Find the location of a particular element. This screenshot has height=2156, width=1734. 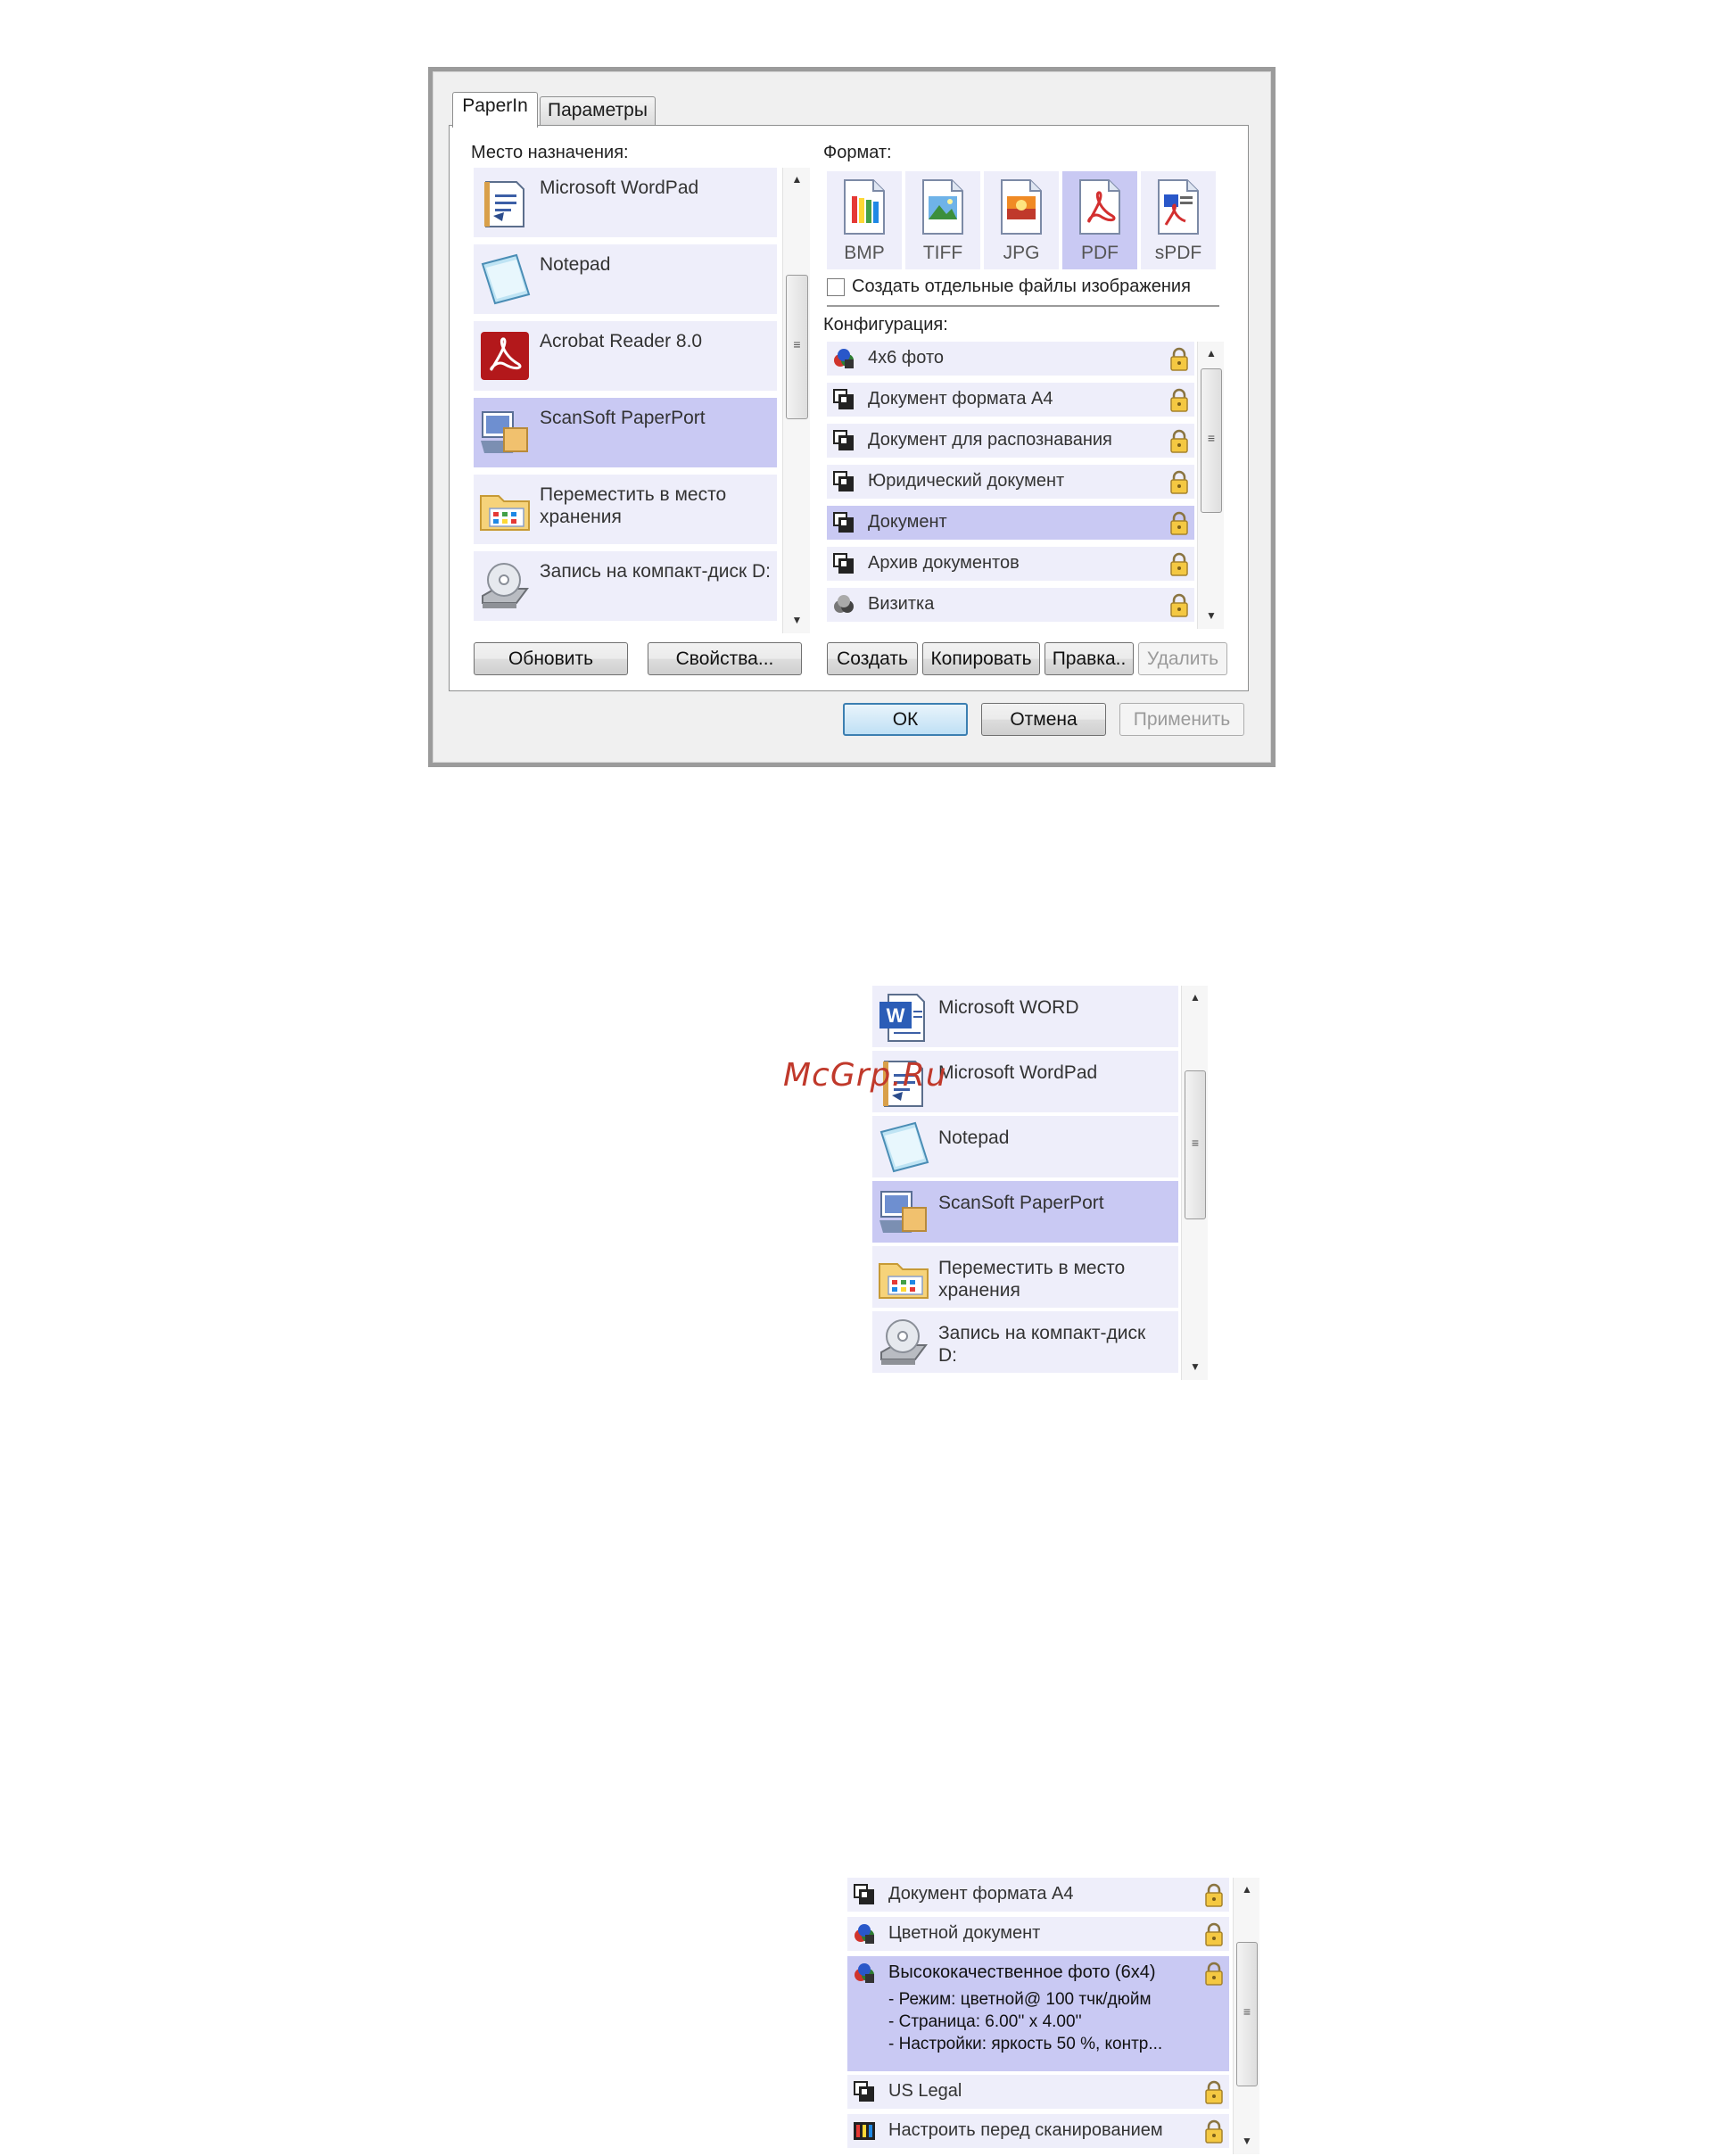

wordpad-icon is located at coordinates (505, 202).